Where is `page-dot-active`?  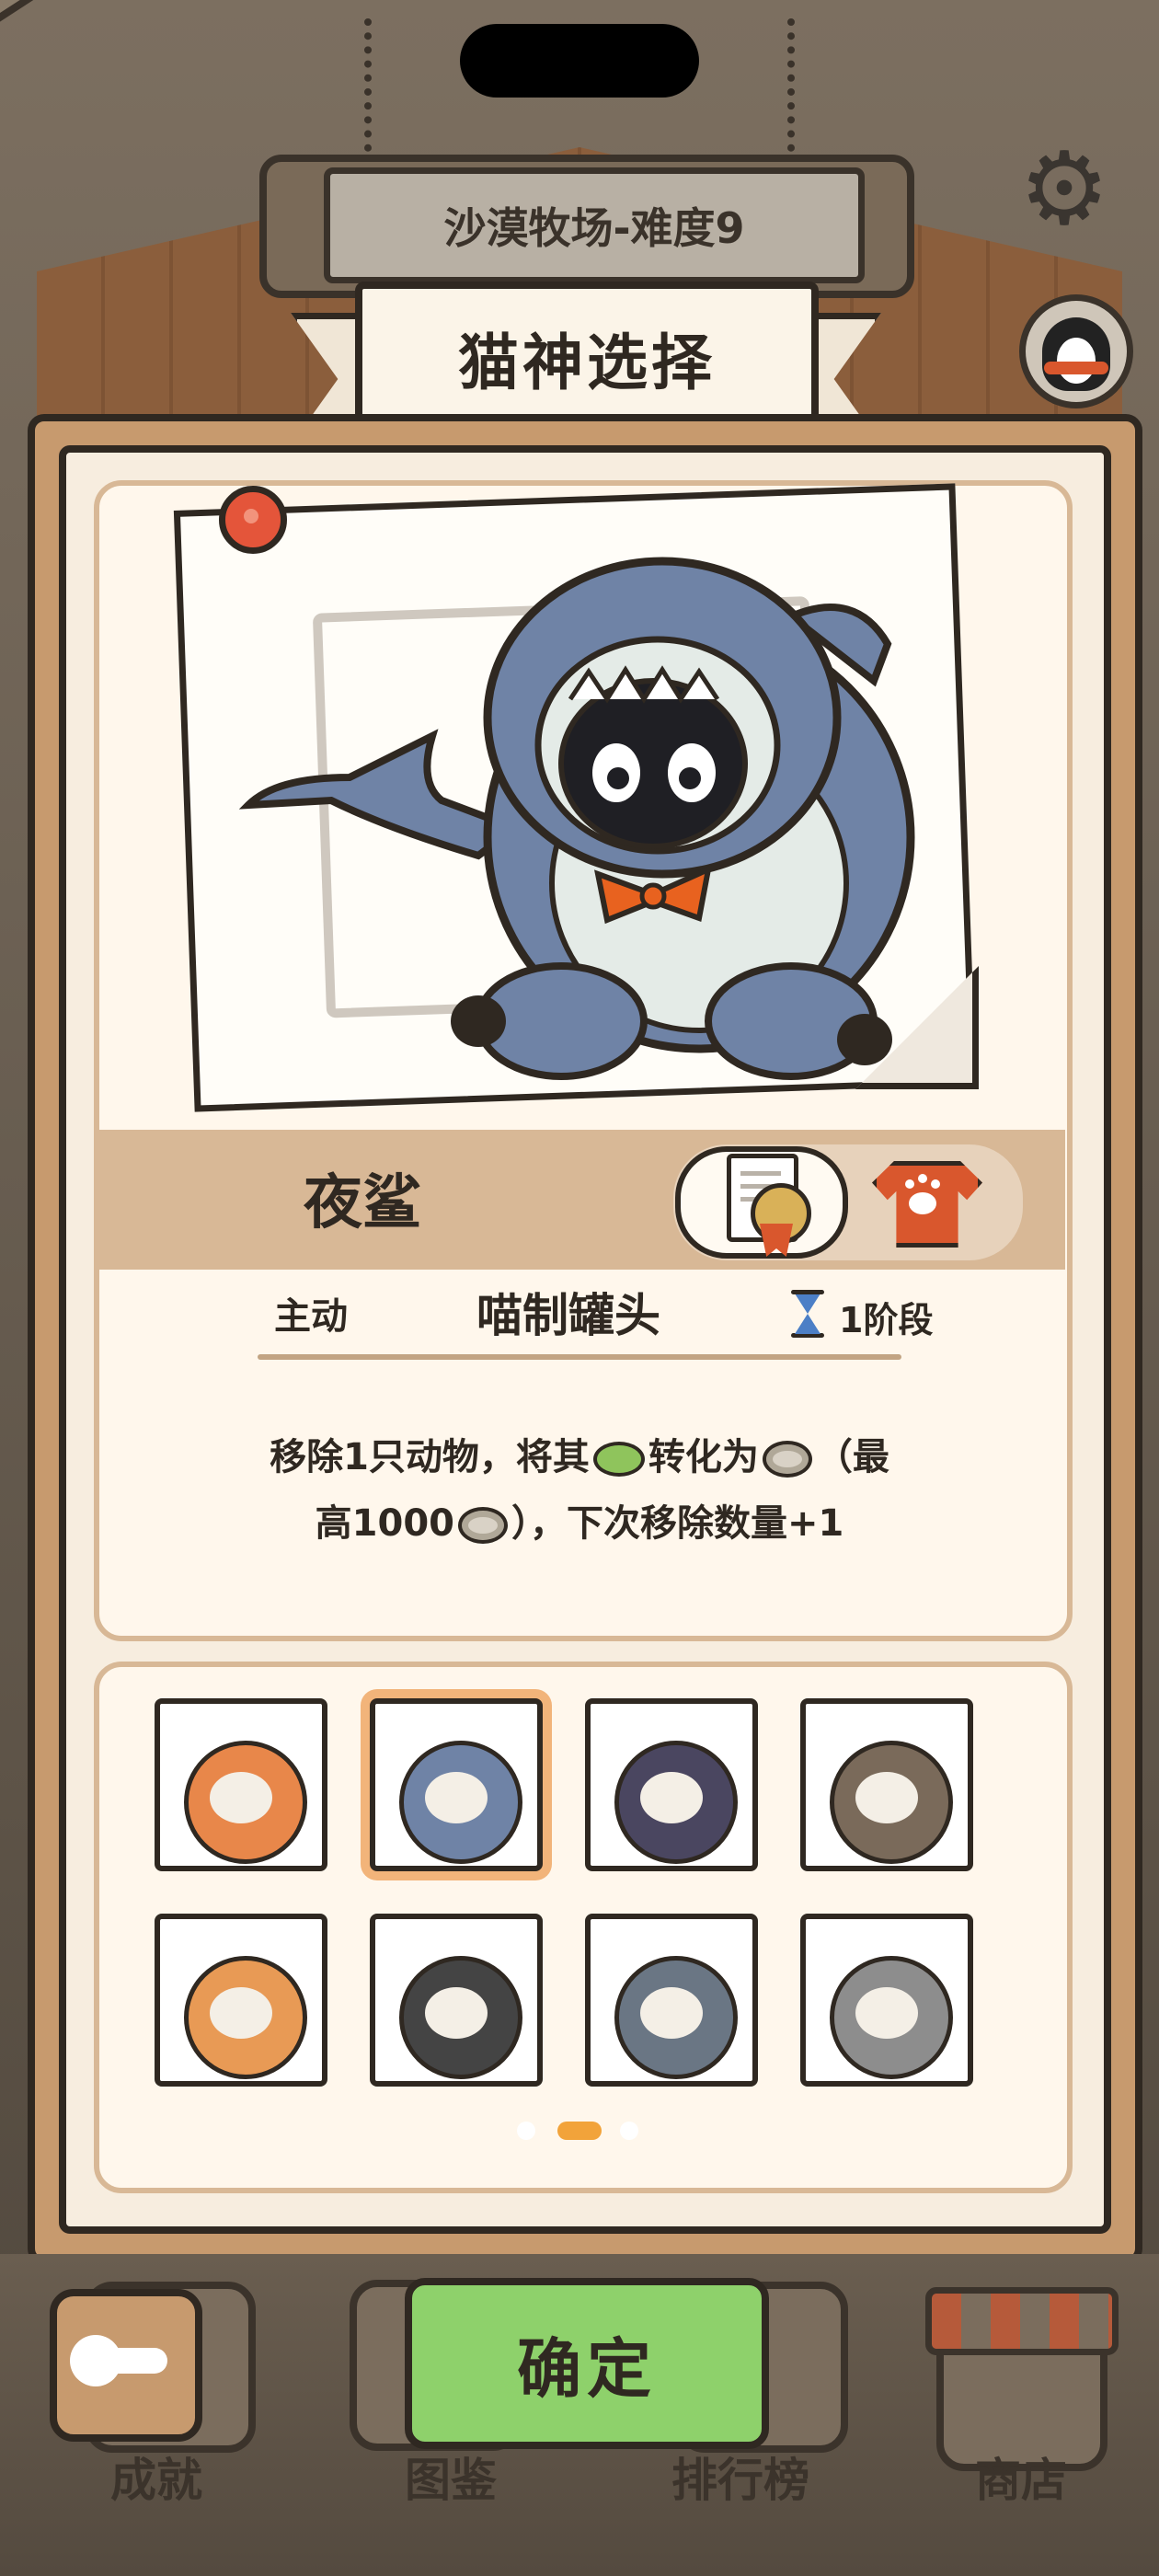
page-dot-active is located at coordinates (579, 2131).